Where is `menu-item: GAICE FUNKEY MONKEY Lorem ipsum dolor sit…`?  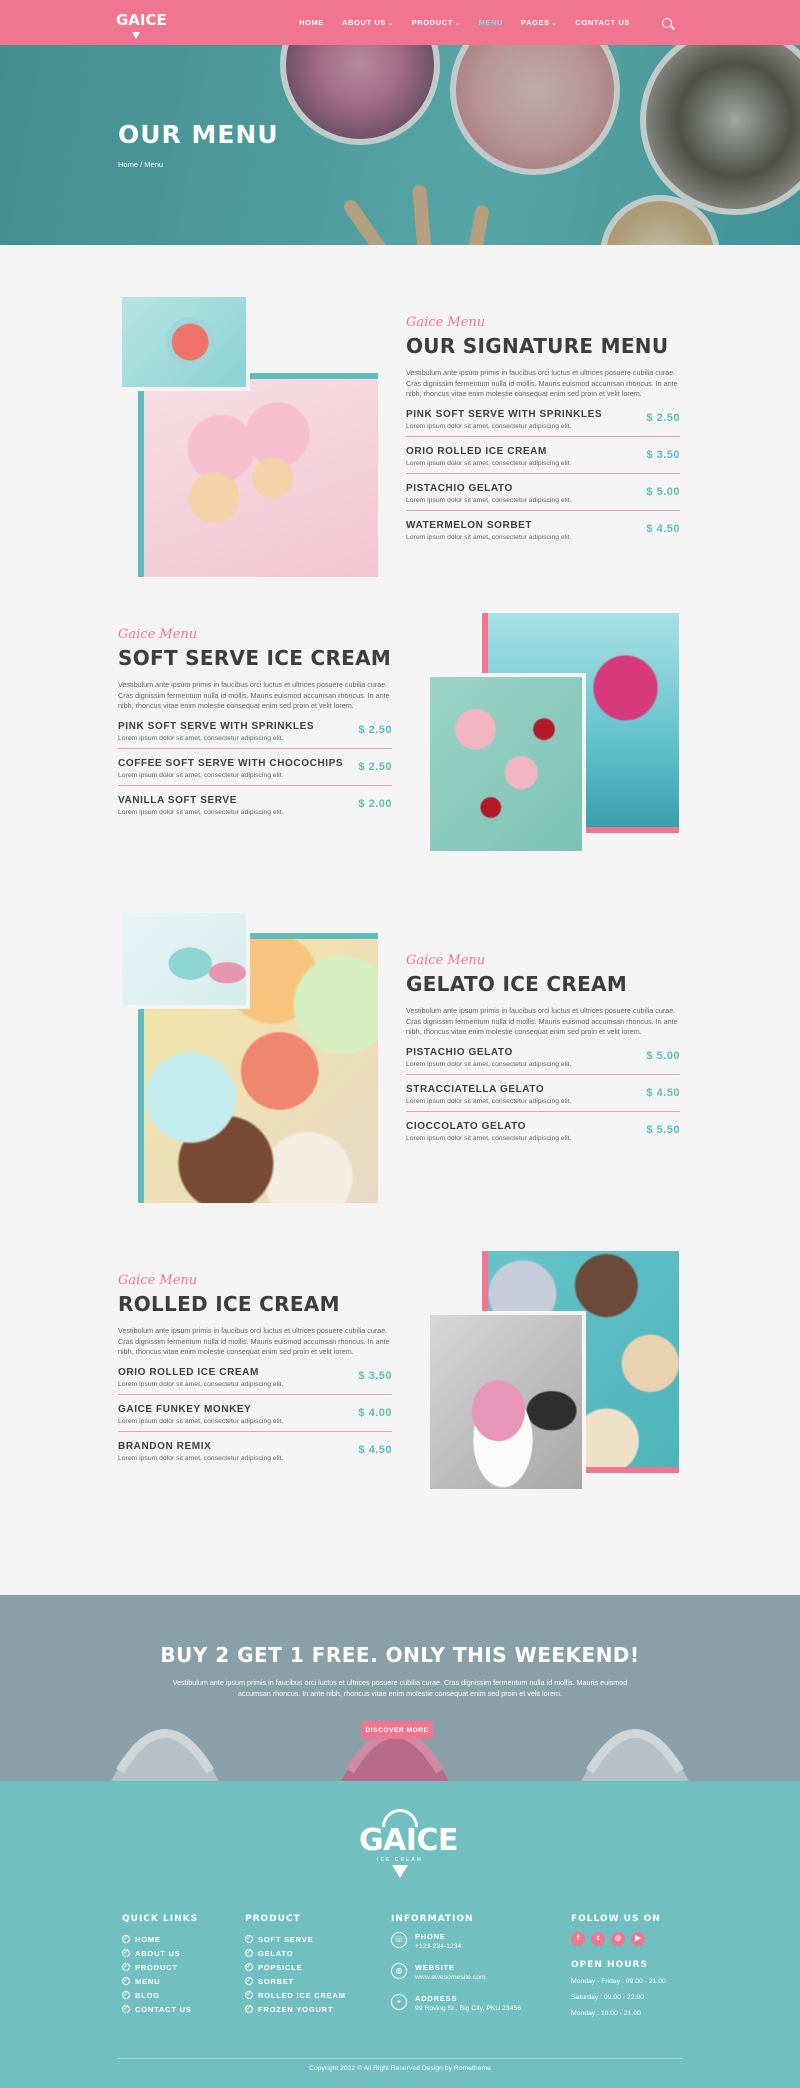 menu-item: GAICE FUNKEY MONKEY Lorem ipsum dolor sit… is located at coordinates (255, 1413).